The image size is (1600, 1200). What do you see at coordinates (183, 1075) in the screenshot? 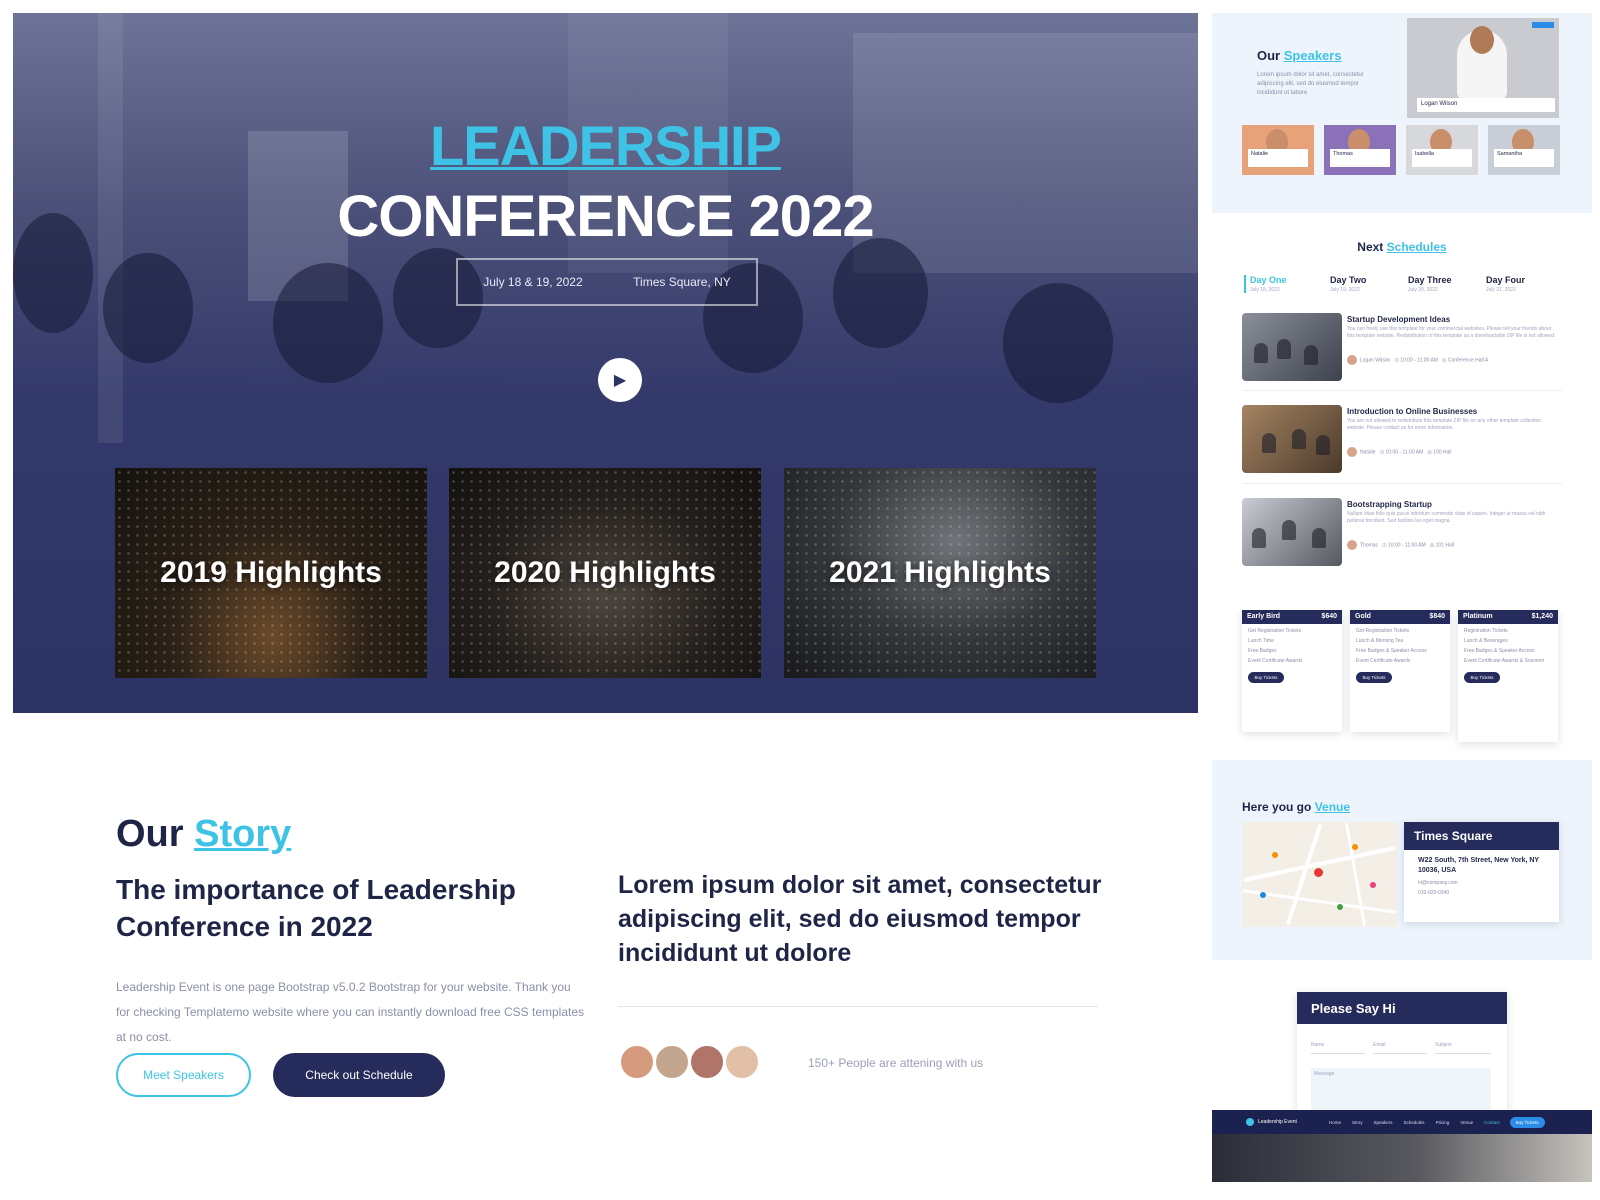
I see `meet-speakers-button: Meet Speakers` at bounding box center [183, 1075].